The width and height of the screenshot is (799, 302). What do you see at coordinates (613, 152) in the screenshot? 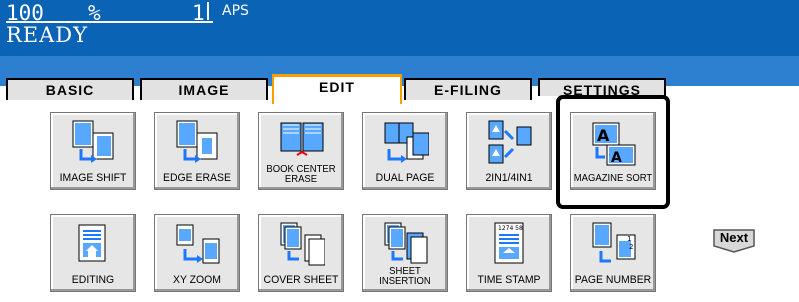
I see `magazine-sort-highlight` at bounding box center [613, 152].